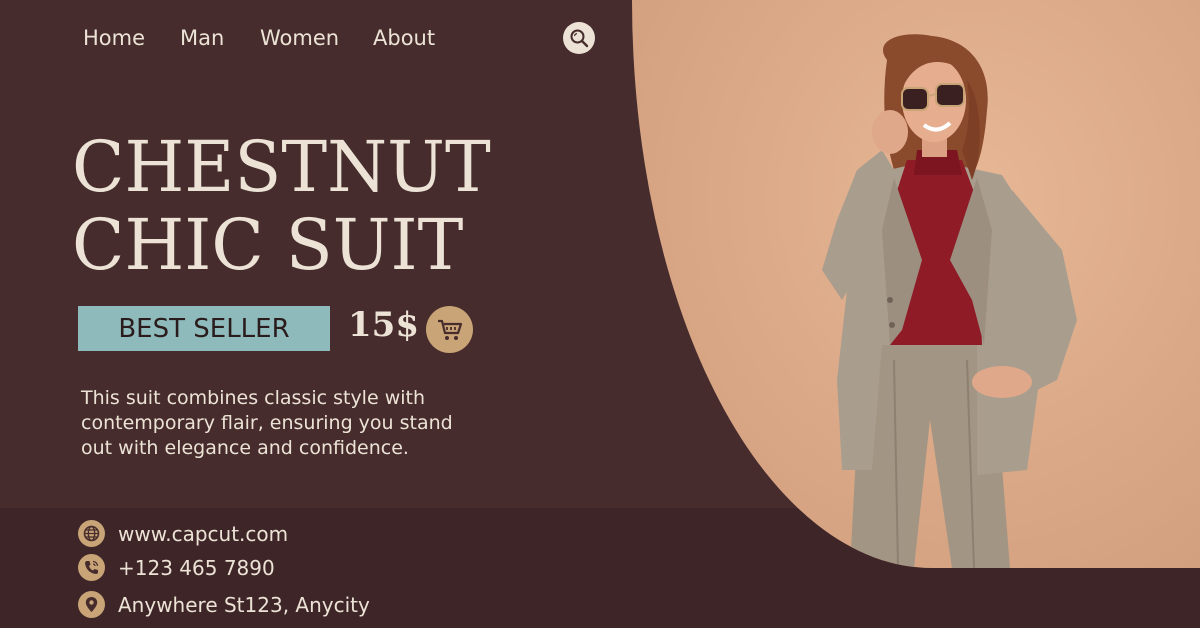 The image size is (1200, 628). I want to click on address-text: Anywhere St123, Anycity, so click(244, 604).